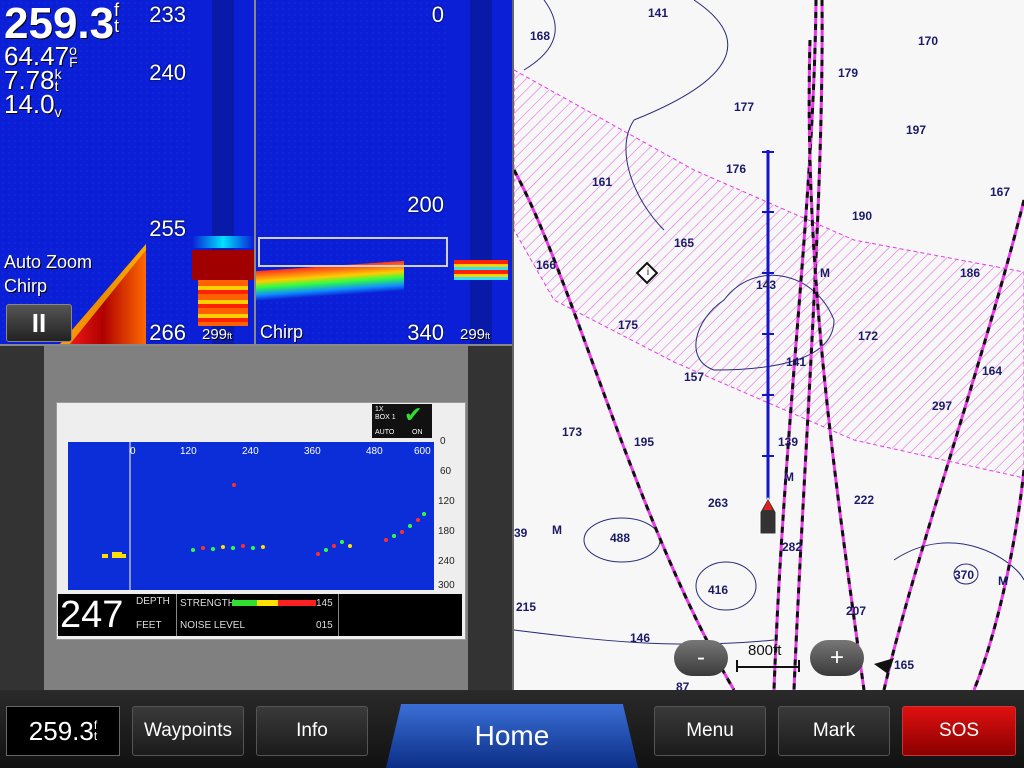 The height and width of the screenshot is (768, 1024). Describe the element at coordinates (425, 332) in the screenshot. I see `scale-tick: 340` at that location.